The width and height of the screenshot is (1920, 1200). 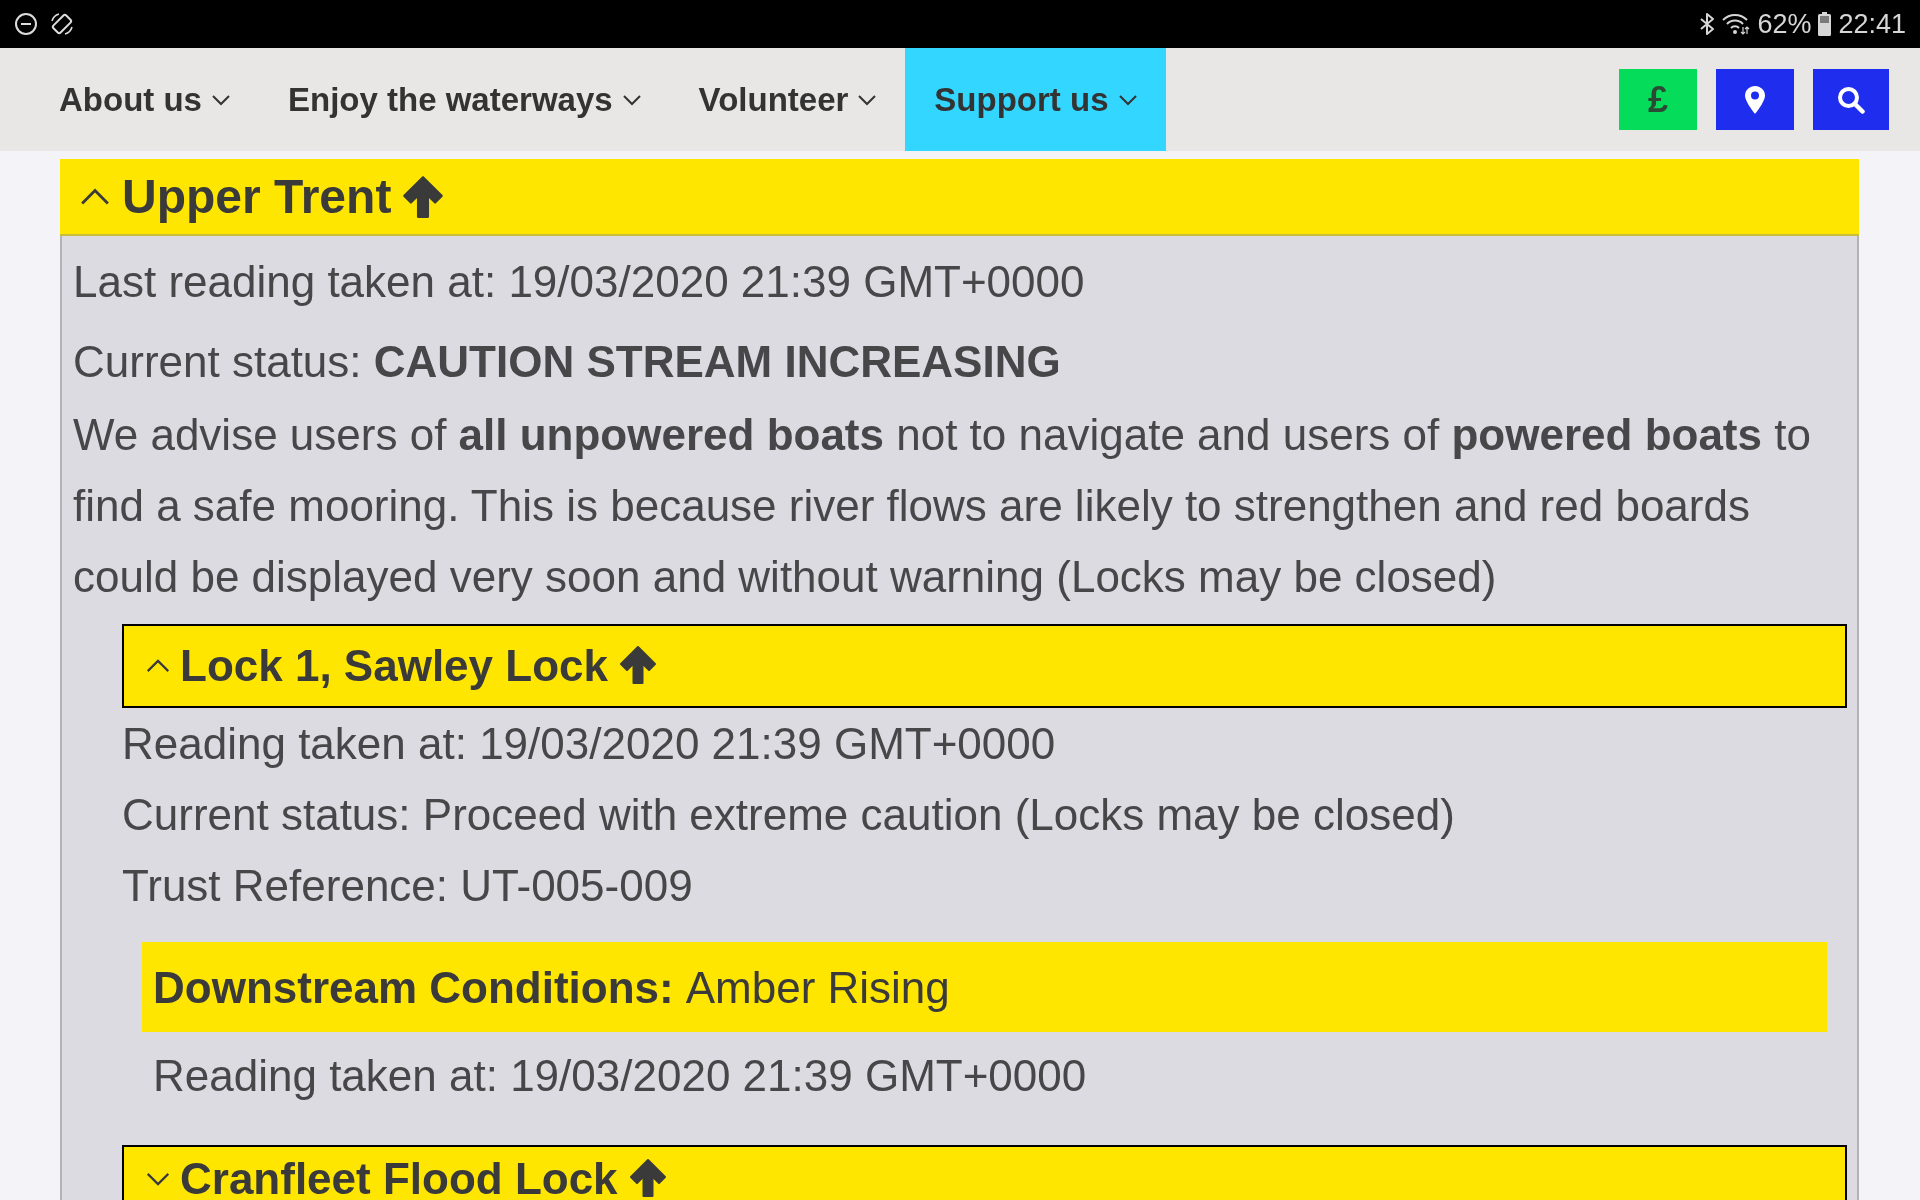 What do you see at coordinates (62, 24) in the screenshot?
I see `screen-rotation-icon` at bounding box center [62, 24].